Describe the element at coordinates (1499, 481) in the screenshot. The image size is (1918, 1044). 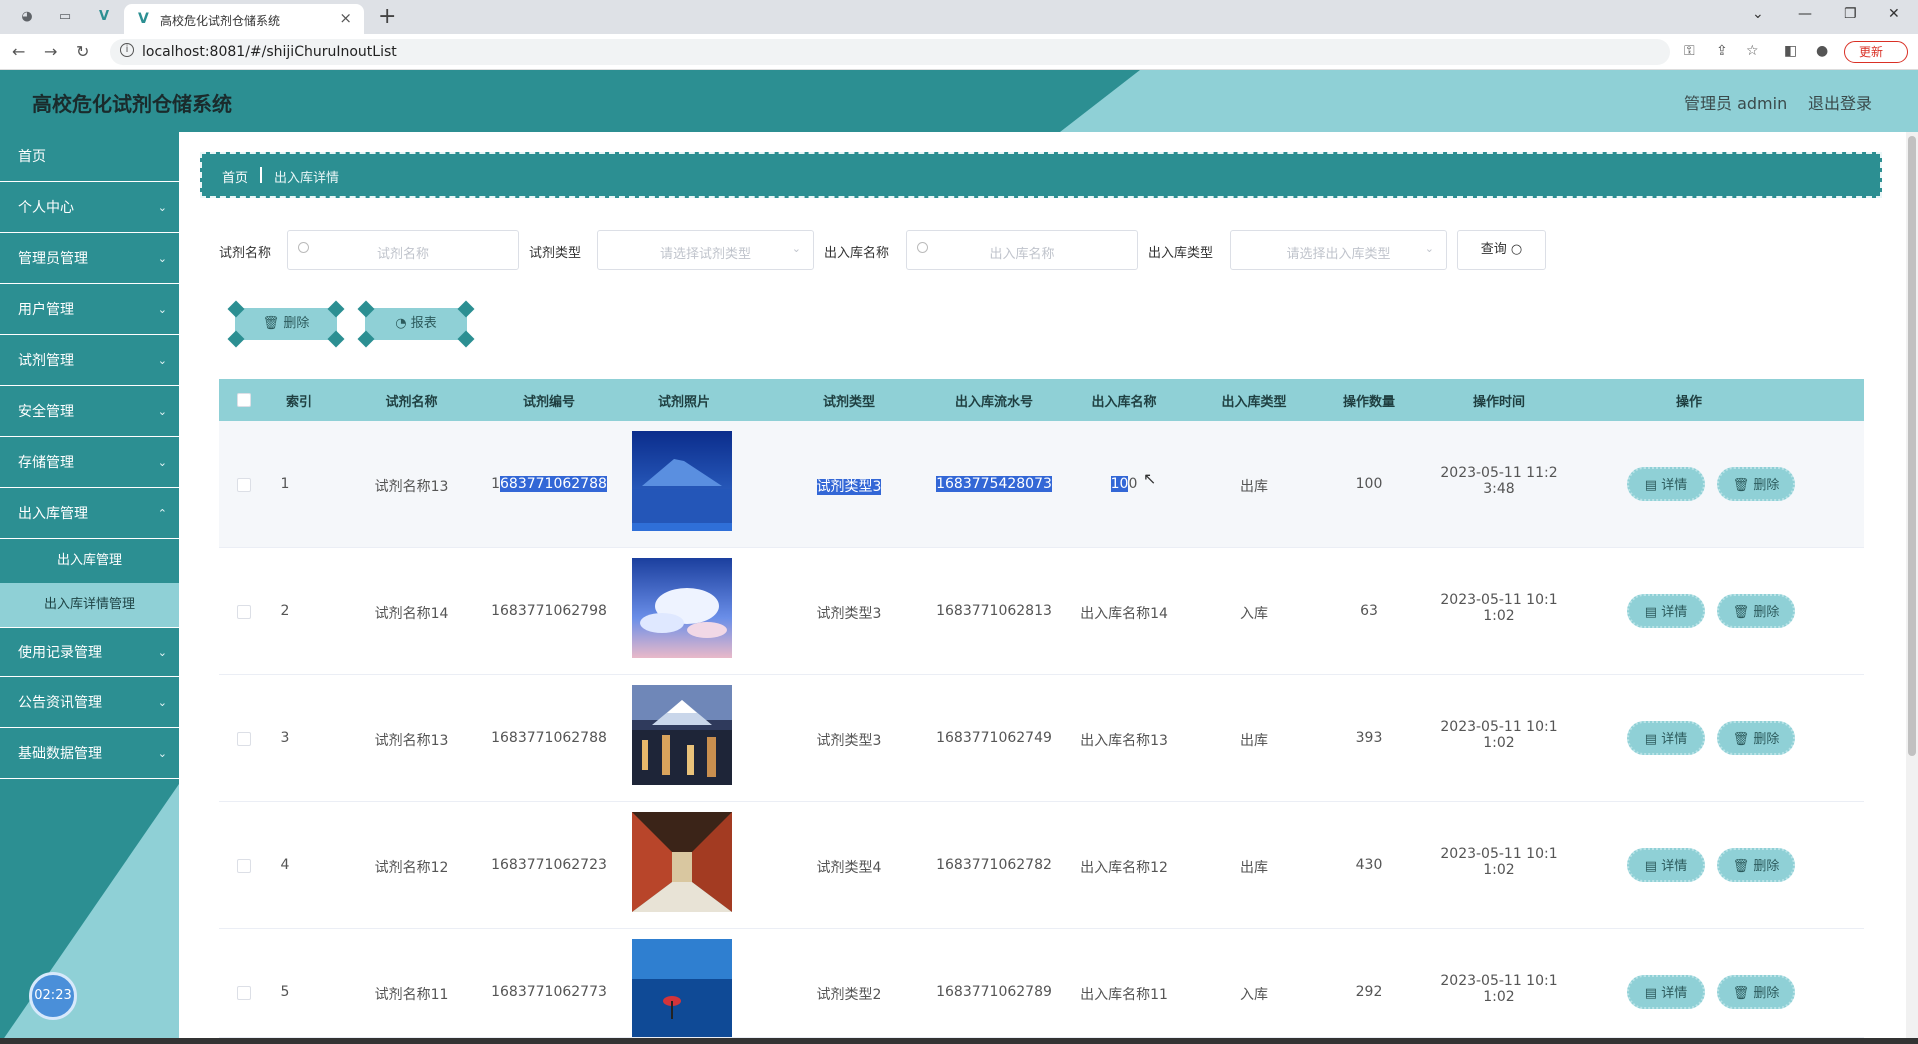
I see `cell-time: 2023-05-11 11:2 3:48` at that location.